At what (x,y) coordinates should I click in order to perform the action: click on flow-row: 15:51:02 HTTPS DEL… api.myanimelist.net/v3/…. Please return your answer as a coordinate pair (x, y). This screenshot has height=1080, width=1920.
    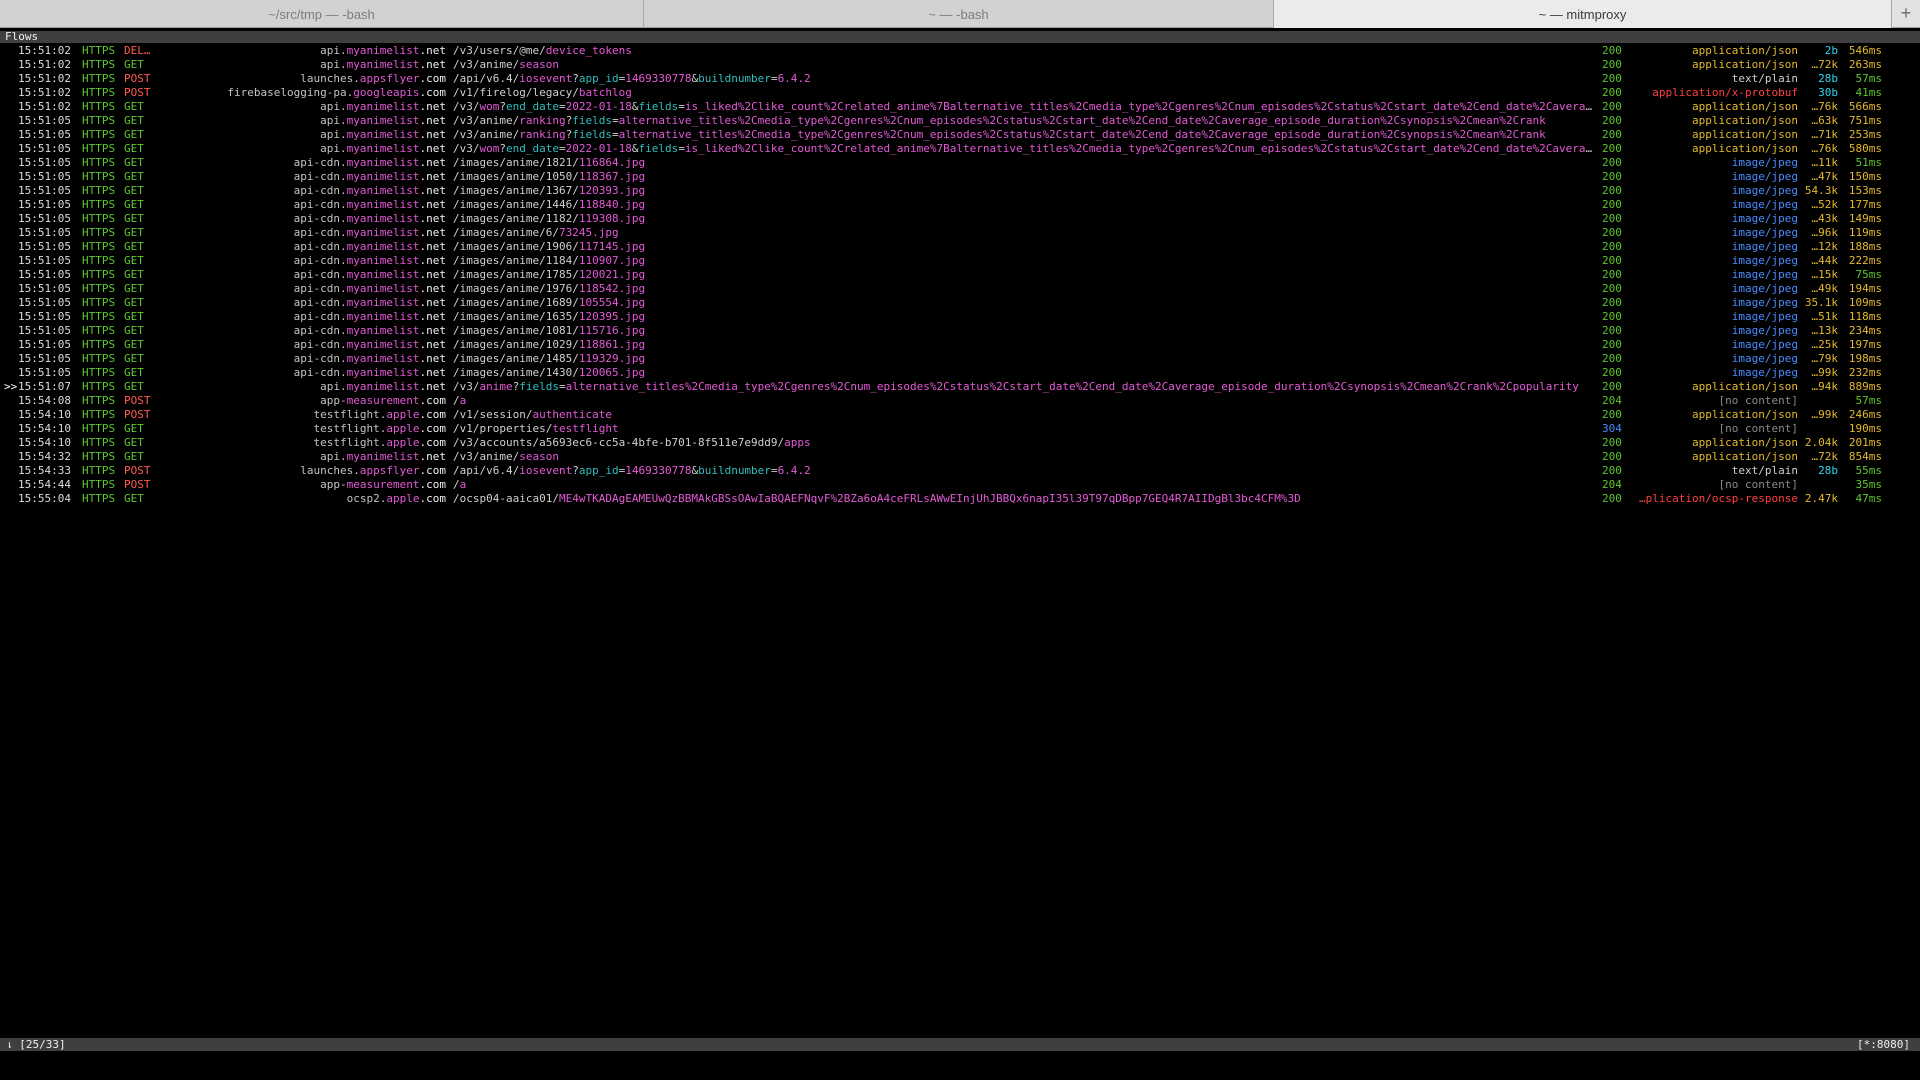
    Looking at the image, I should click on (960, 51).